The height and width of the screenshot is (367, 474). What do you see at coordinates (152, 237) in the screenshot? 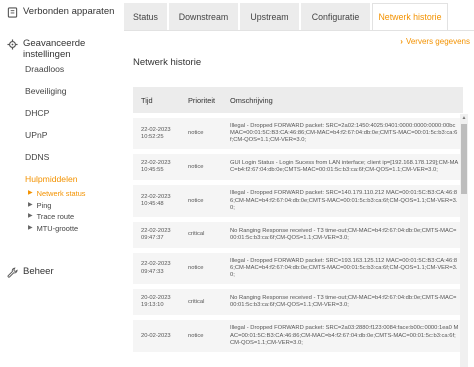
I see `cell-time: 09:47:37` at bounding box center [152, 237].